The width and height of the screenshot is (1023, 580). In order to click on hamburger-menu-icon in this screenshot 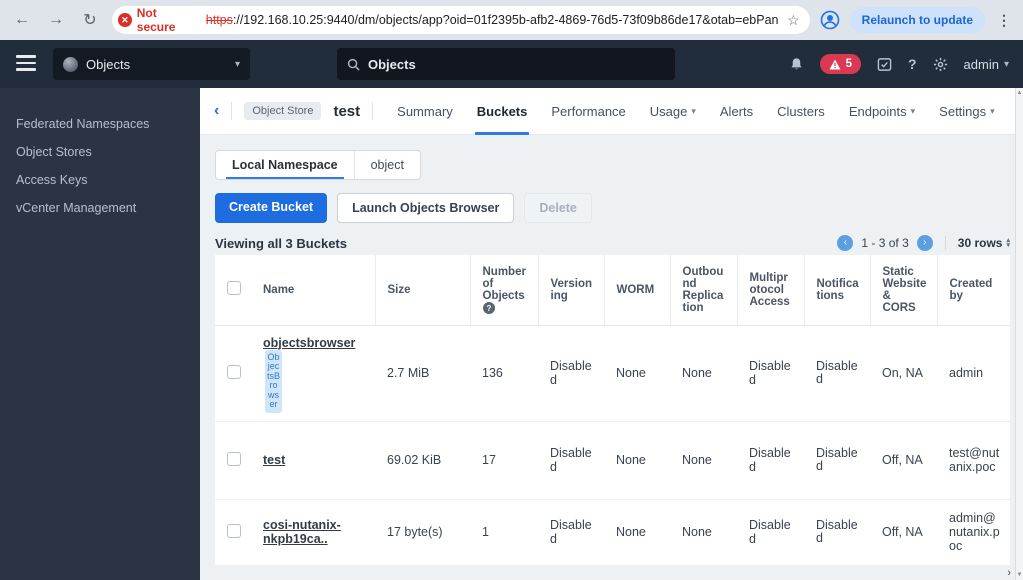, I will do `click(26, 65)`.